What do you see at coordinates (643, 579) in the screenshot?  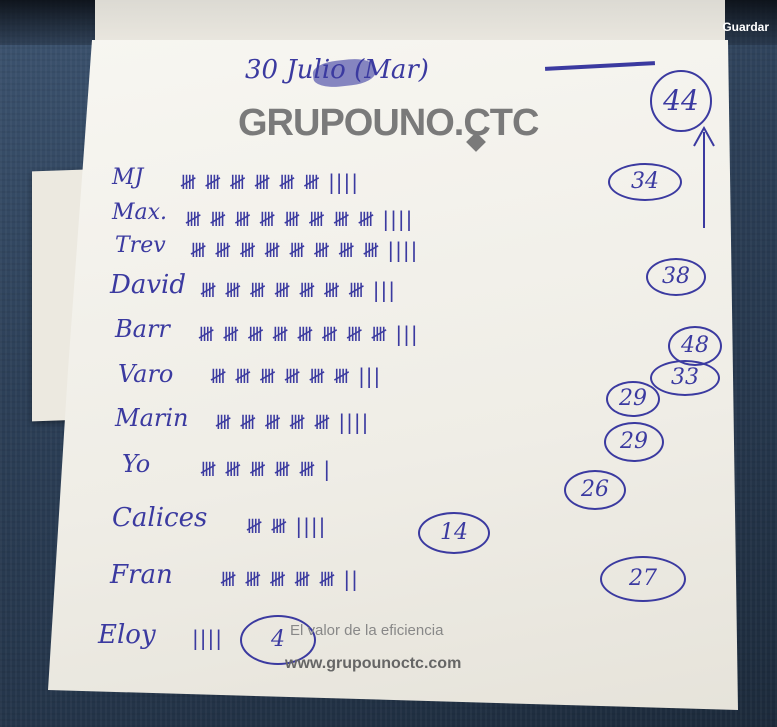 I see `row-total: 27` at bounding box center [643, 579].